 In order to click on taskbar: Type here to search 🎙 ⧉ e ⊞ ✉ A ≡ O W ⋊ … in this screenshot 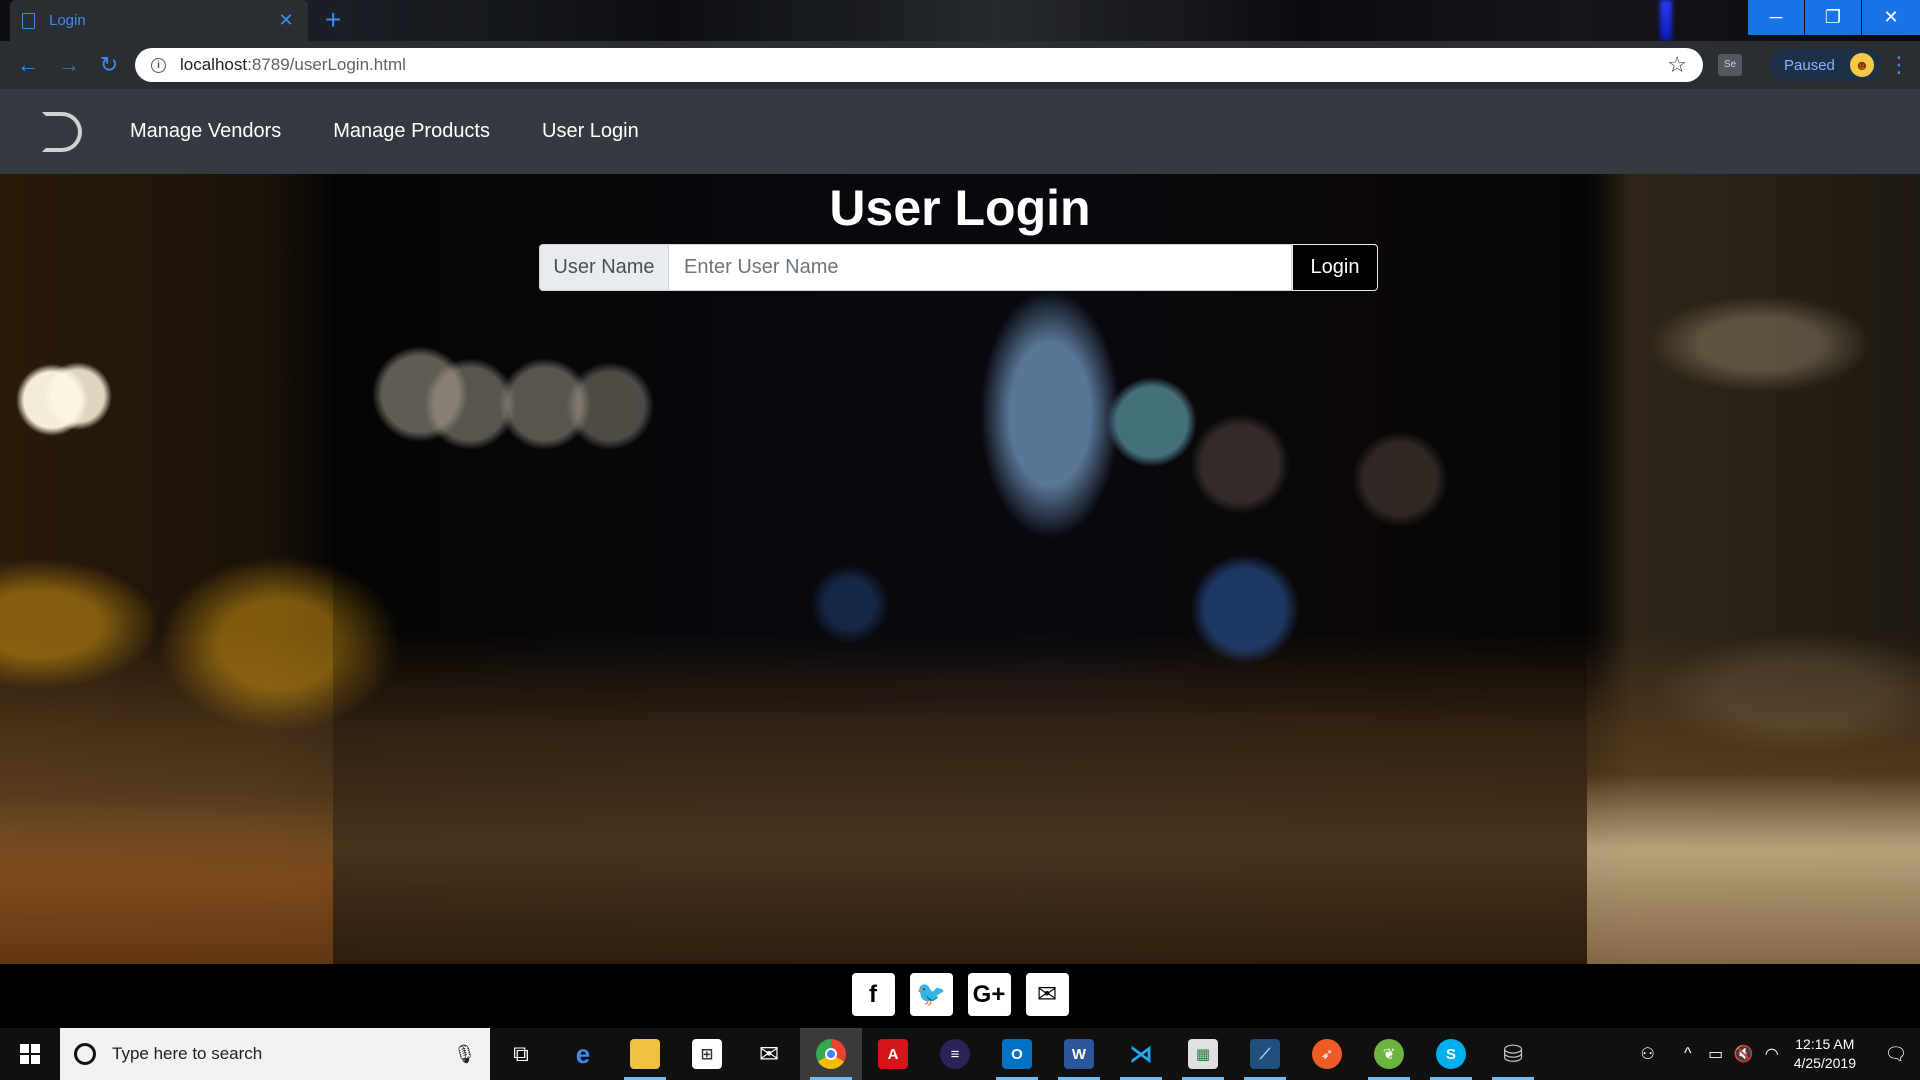, I will do `click(960, 1054)`.